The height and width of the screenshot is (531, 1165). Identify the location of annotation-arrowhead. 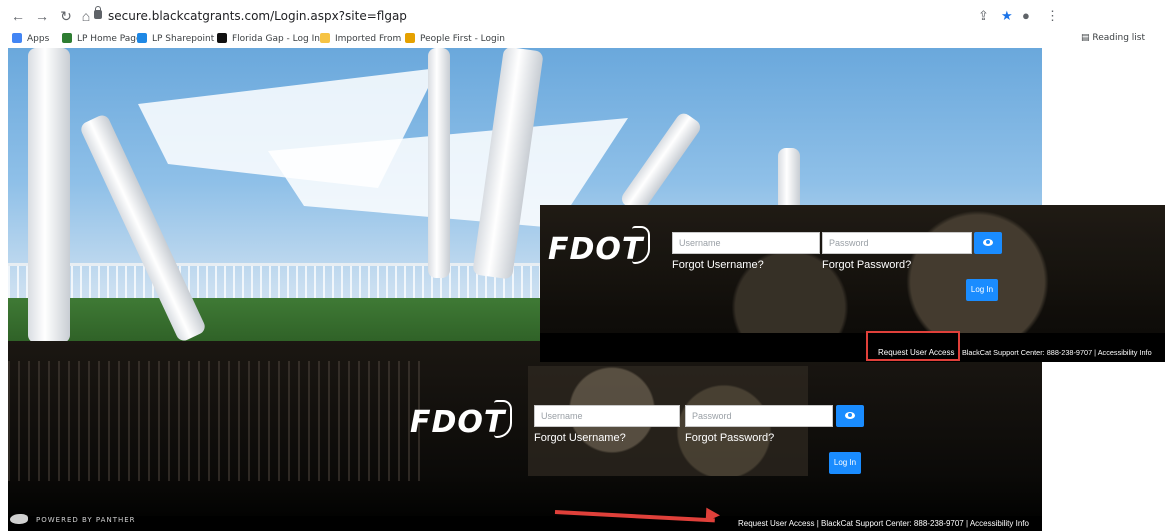
(713, 515).